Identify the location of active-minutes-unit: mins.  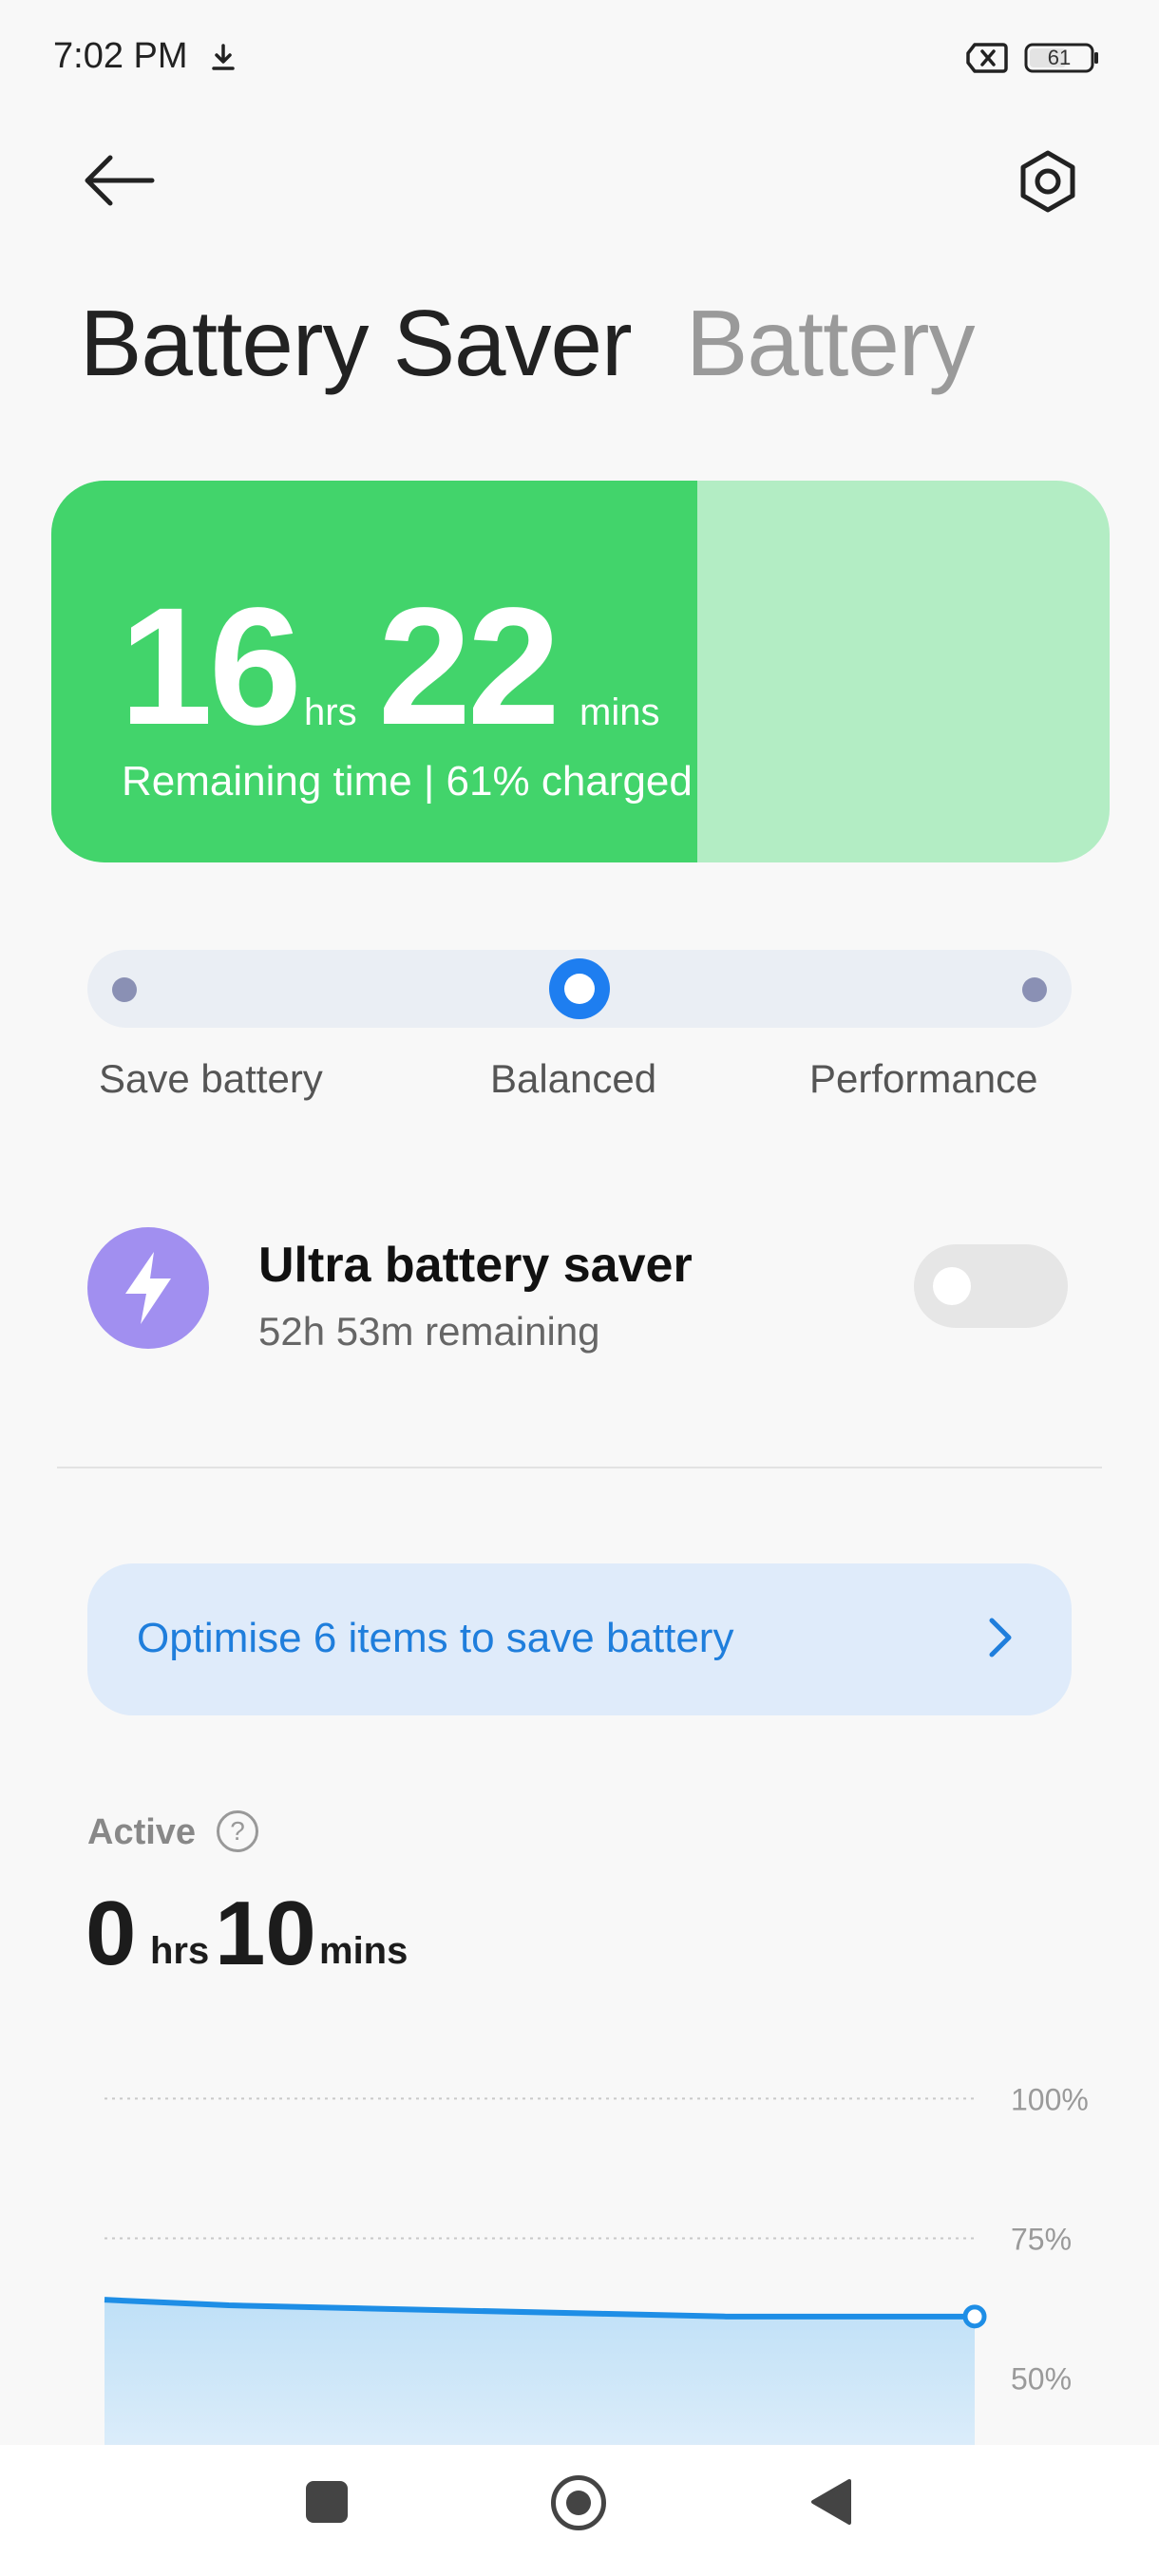
(363, 1951).